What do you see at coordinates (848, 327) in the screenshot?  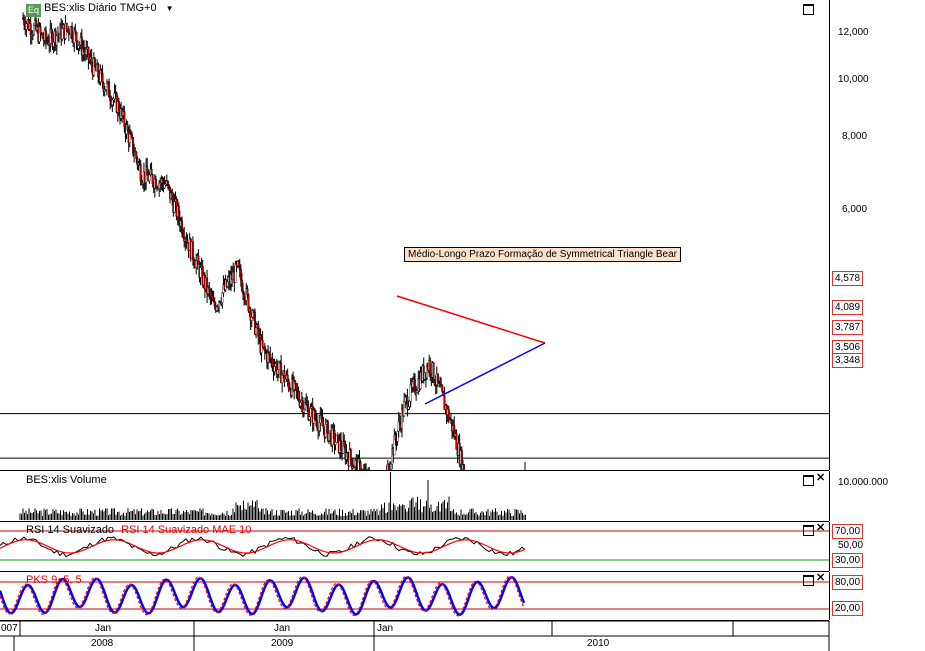 I see `level-label: 3,787` at bounding box center [848, 327].